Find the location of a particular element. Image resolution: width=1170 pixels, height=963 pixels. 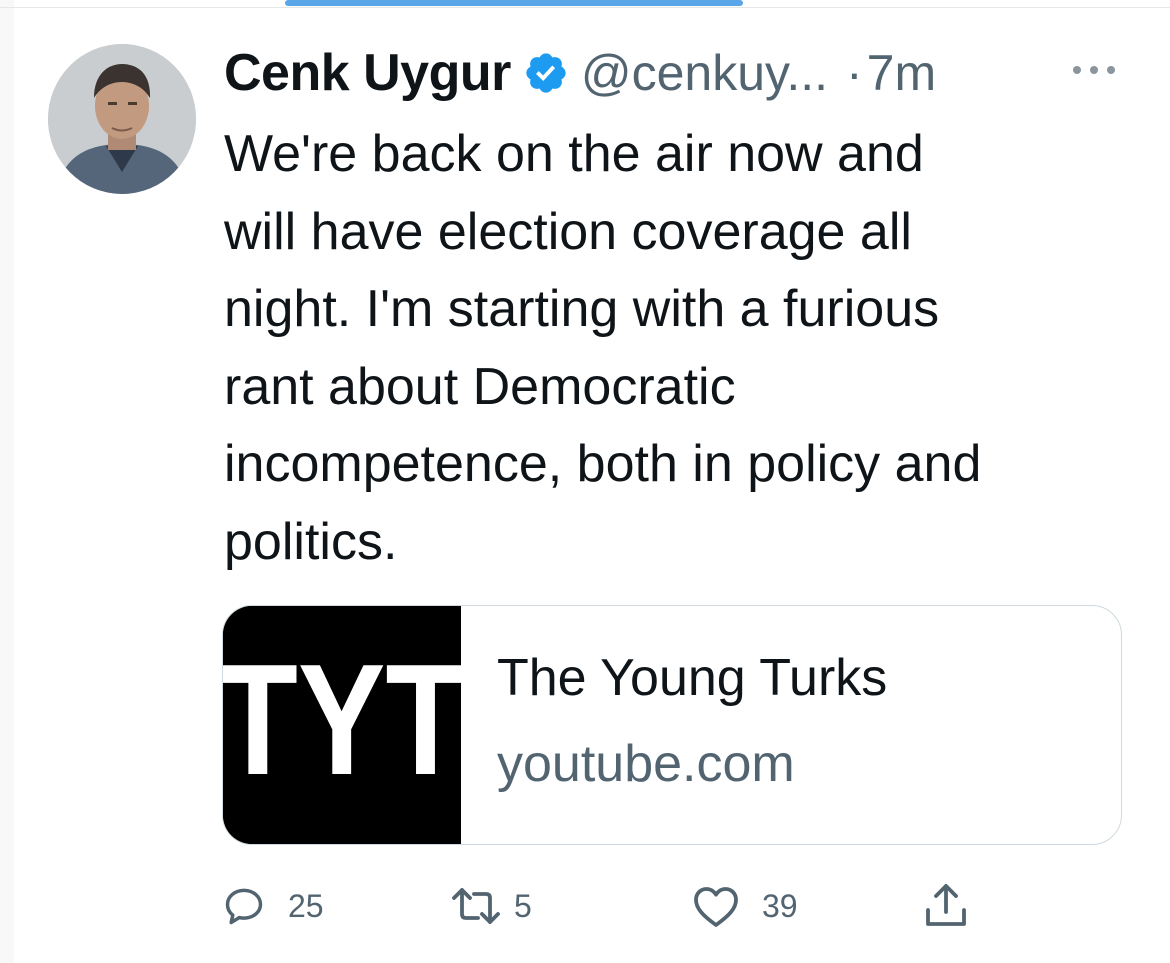

avatar-portrait is located at coordinates (122, 119).